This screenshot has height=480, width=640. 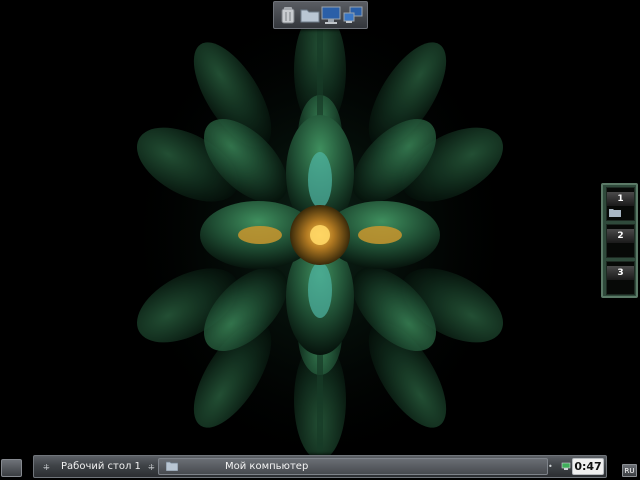 I want to click on trash-can-icon, so click(x=288, y=15).